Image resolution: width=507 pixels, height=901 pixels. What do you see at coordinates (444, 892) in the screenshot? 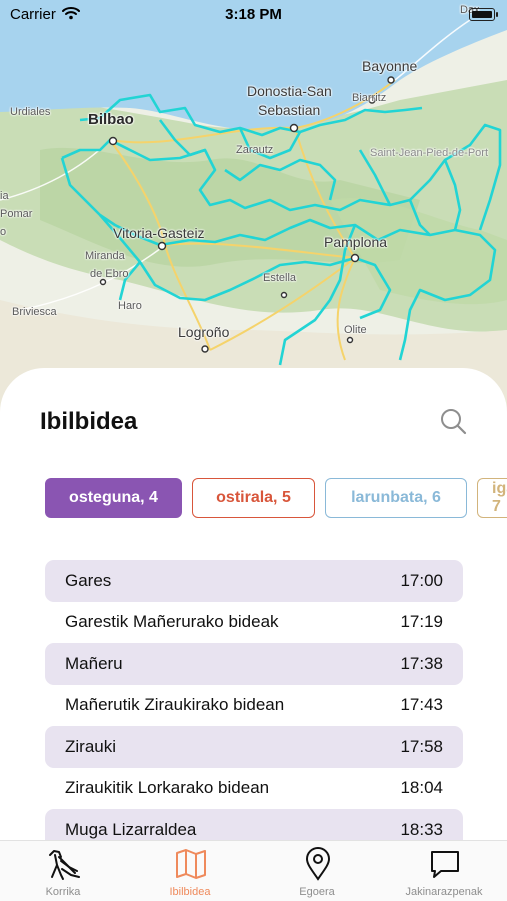
I see `tab-jakinarazpenak-label: Jakinarazpenak` at bounding box center [444, 892].